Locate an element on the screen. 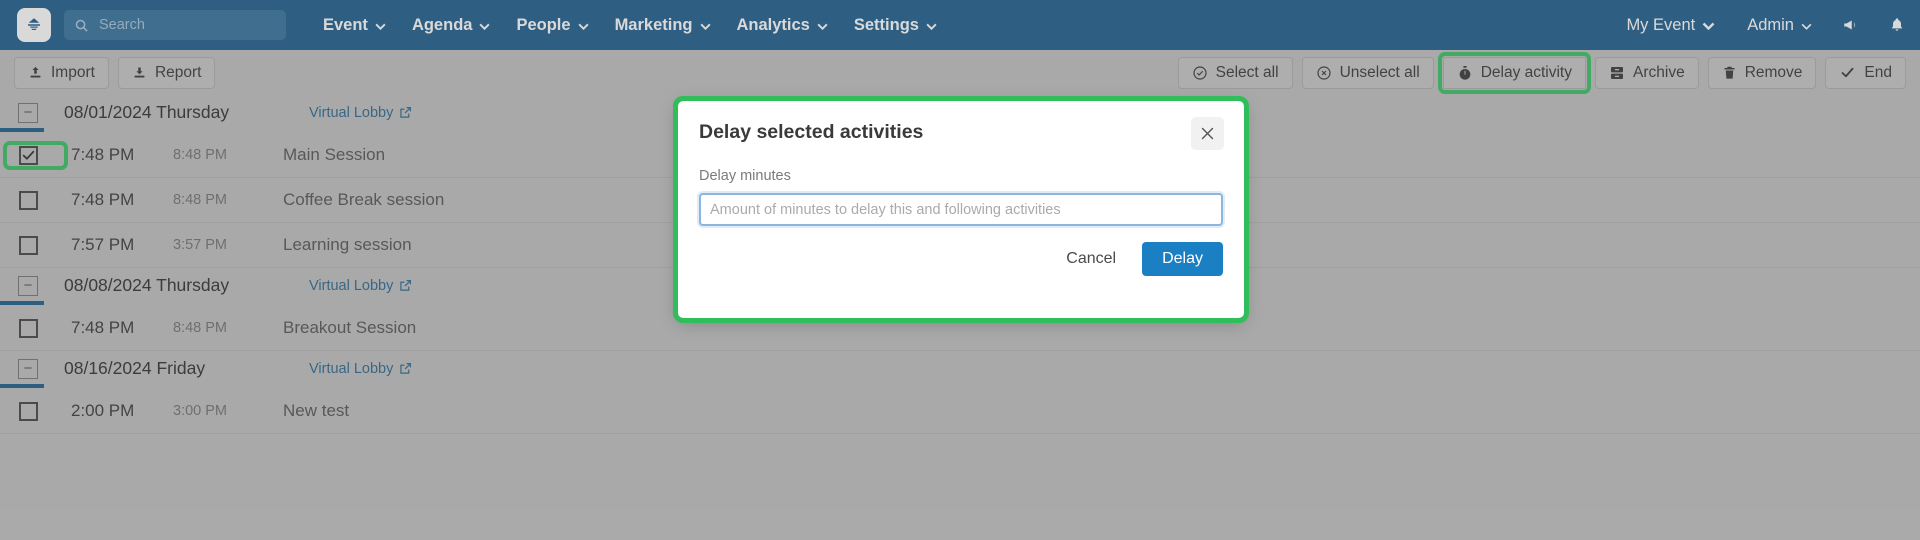  modal-header: Delay selected activities is located at coordinates (961, 125).